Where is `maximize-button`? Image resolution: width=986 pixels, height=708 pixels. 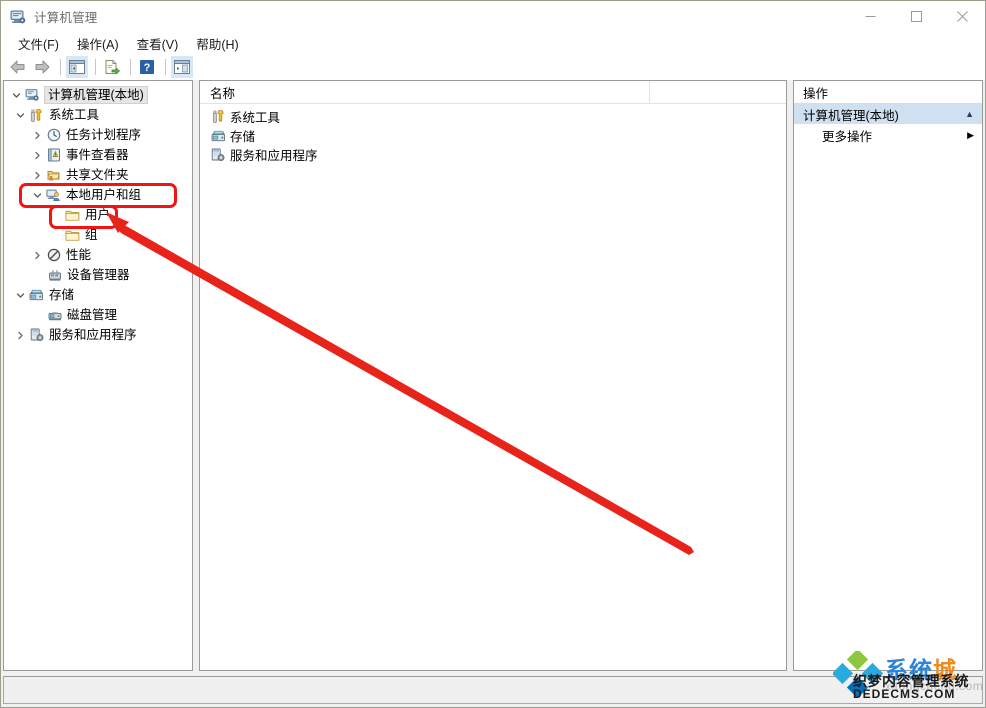
maximize-button is located at coordinates (916, 16).